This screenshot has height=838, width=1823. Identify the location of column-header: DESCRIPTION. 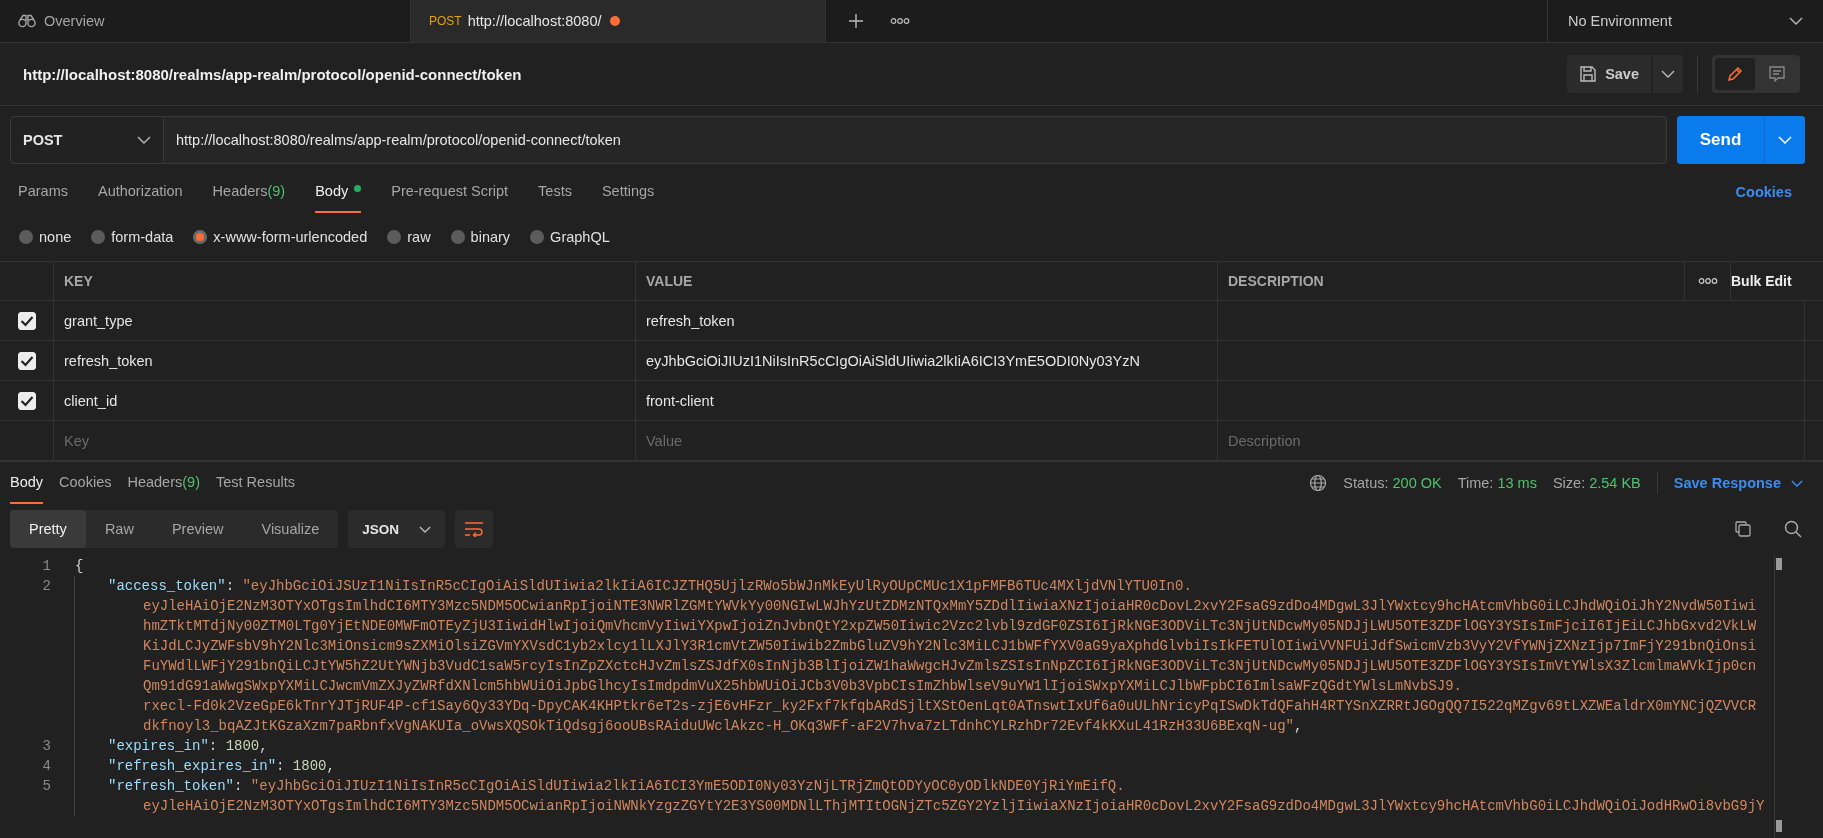
(1451, 281).